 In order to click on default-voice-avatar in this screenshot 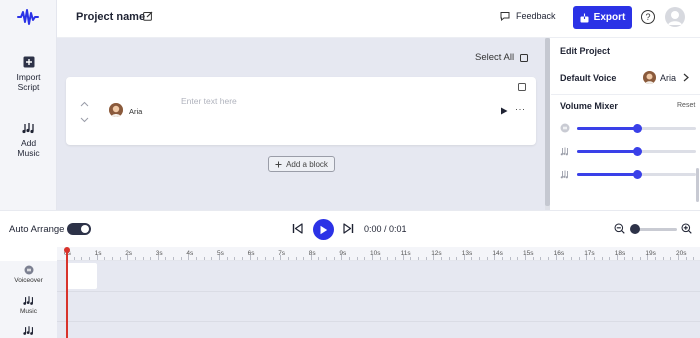, I will do `click(649, 77)`.